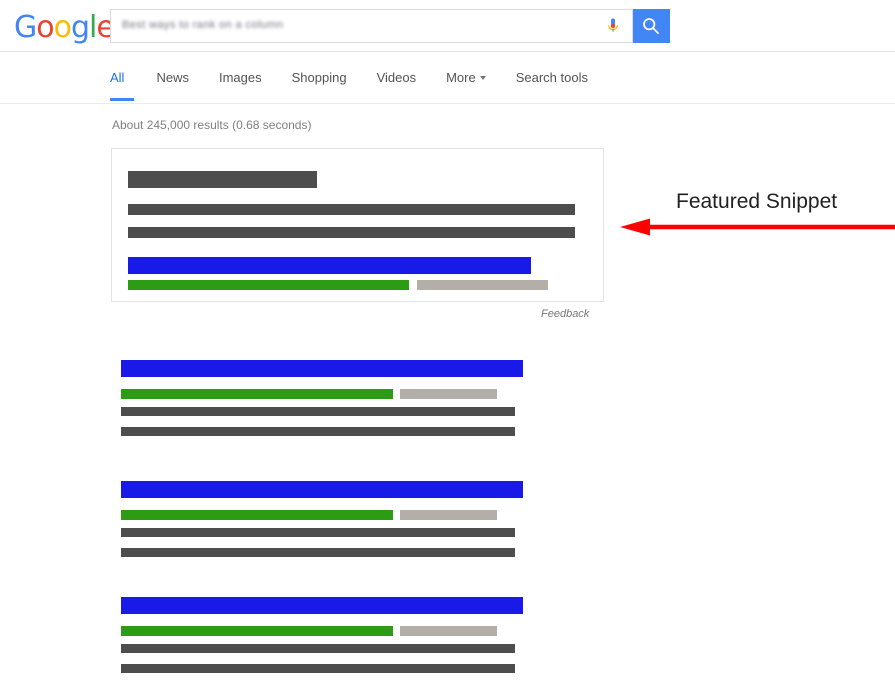 This screenshot has width=895, height=697. I want to click on snippet-url-green, so click(268, 285).